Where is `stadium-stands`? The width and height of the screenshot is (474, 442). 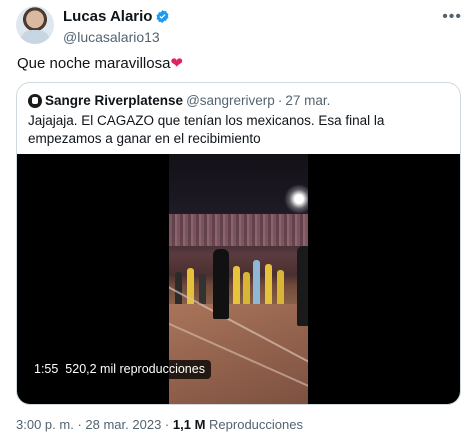 stadium-stands is located at coordinates (238, 230).